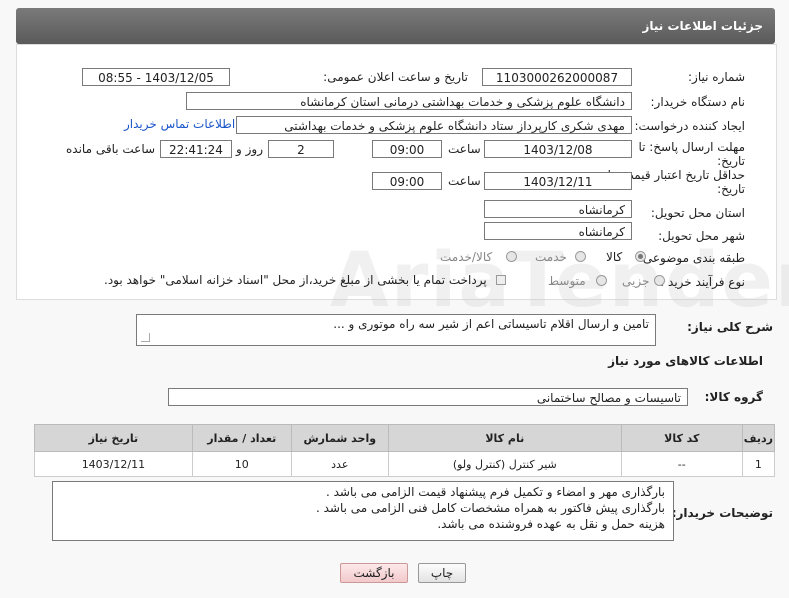  What do you see at coordinates (691, 147) in the screenshot?
I see `reply-deadline-label: مهلت ارسال پاسخ: تا` at bounding box center [691, 147].